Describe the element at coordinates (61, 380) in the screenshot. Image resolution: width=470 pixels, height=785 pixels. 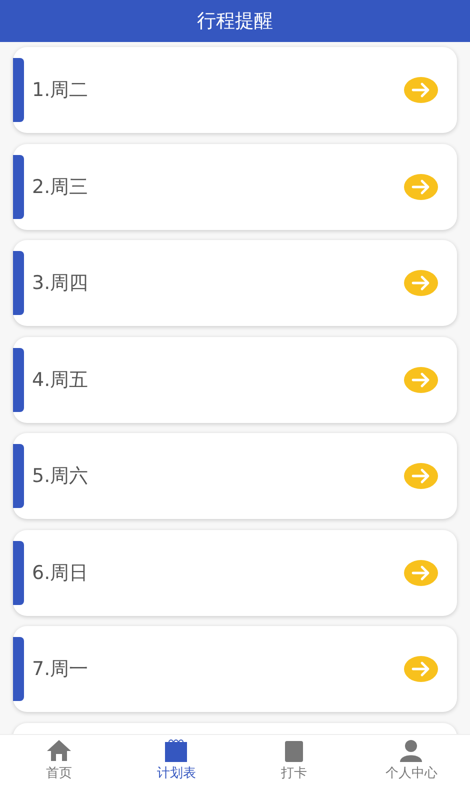
I see `plan-label: 4.周五` at that location.